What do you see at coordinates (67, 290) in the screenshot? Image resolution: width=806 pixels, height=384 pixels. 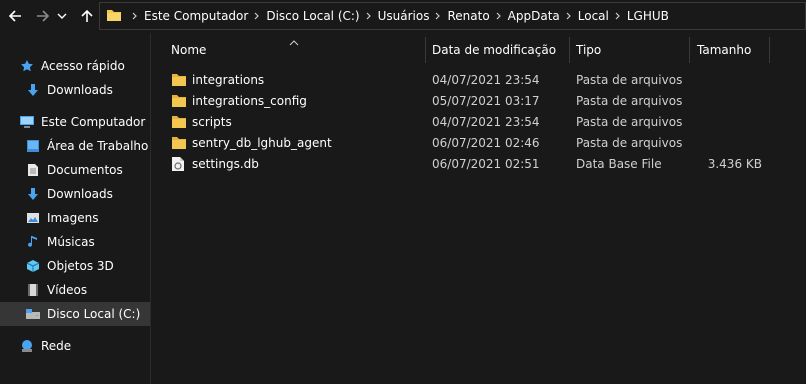 I see `sidebar-item-label: Vídeos` at bounding box center [67, 290].